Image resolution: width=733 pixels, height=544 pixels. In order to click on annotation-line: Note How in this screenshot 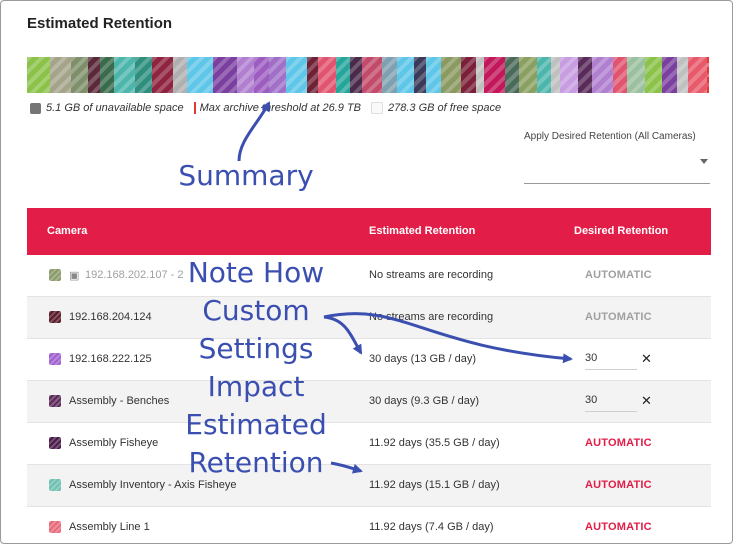, I will do `click(256, 272)`.